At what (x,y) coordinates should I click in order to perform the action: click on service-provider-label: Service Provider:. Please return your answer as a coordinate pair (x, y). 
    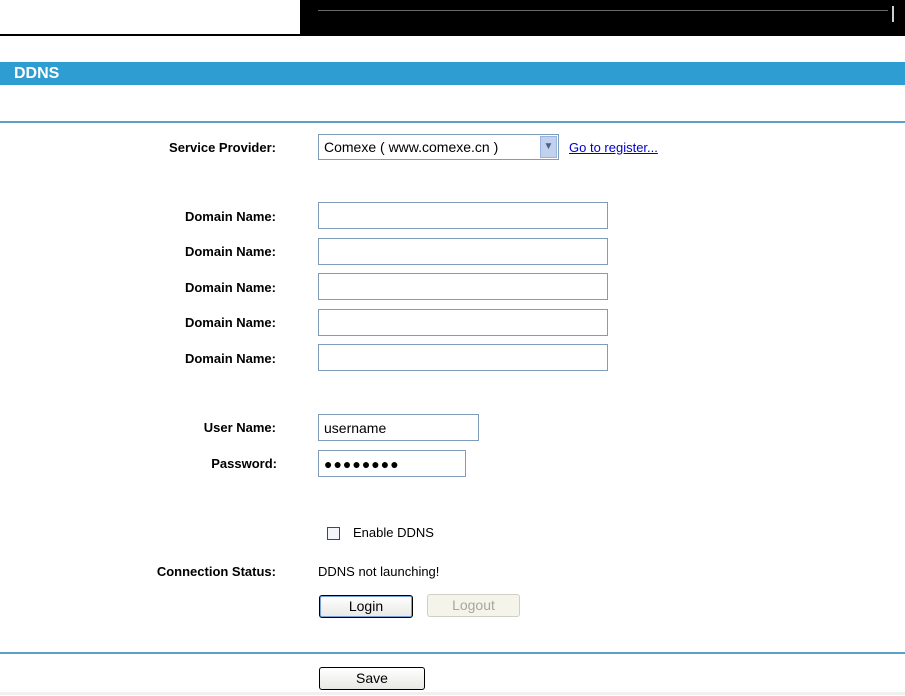
    Looking at the image, I should click on (222, 147).